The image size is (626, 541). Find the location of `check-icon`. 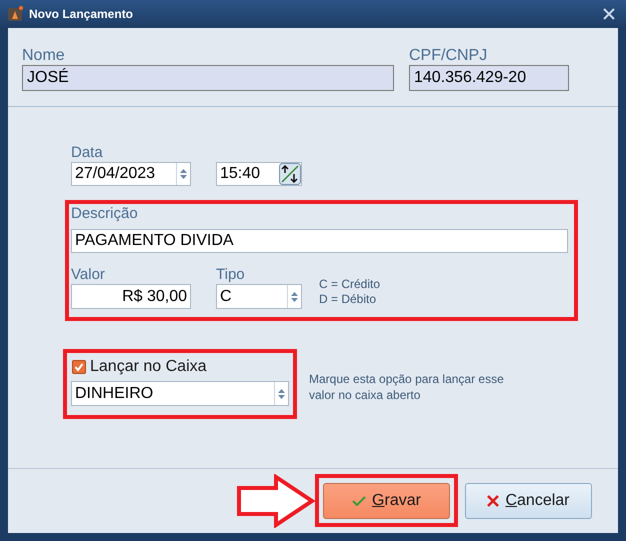

check-icon is located at coordinates (359, 501).